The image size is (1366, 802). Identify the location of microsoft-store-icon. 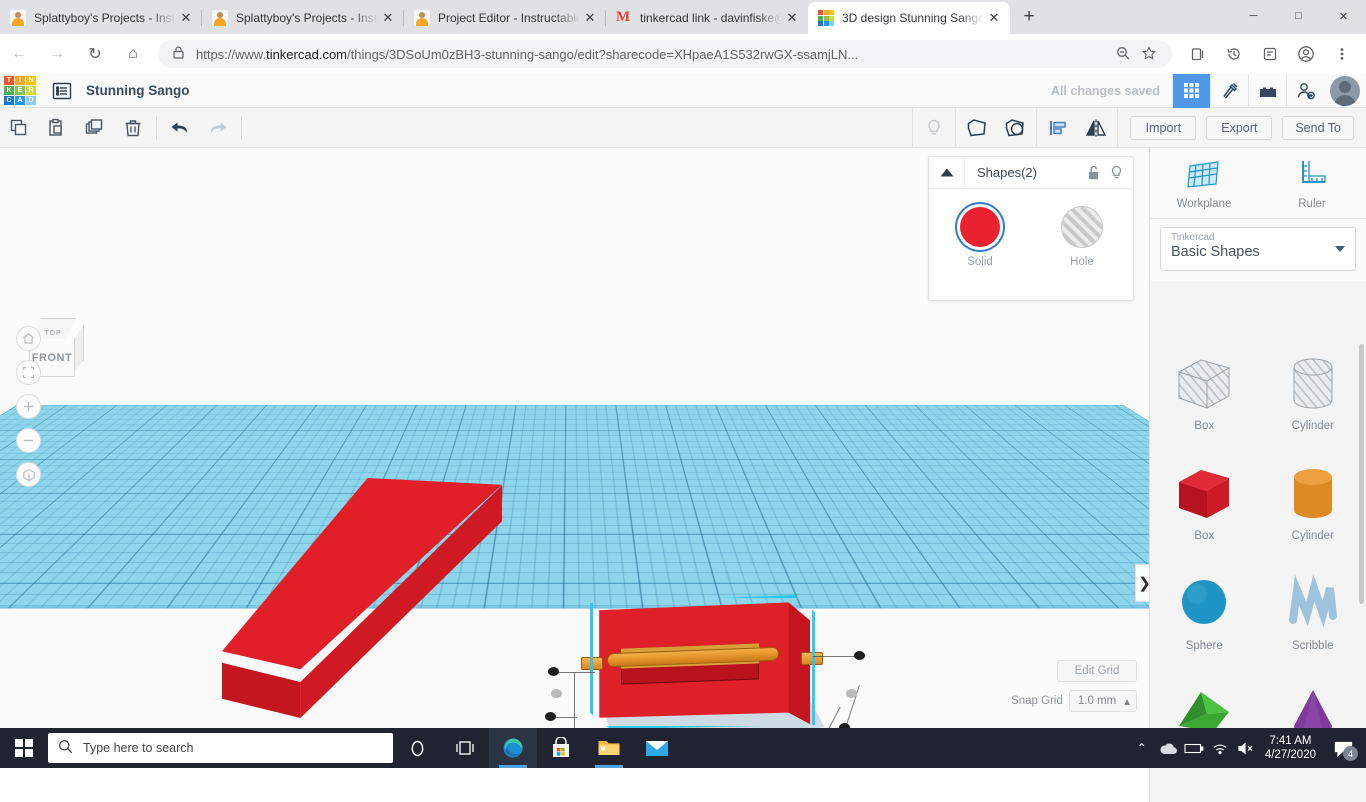
(561, 748).